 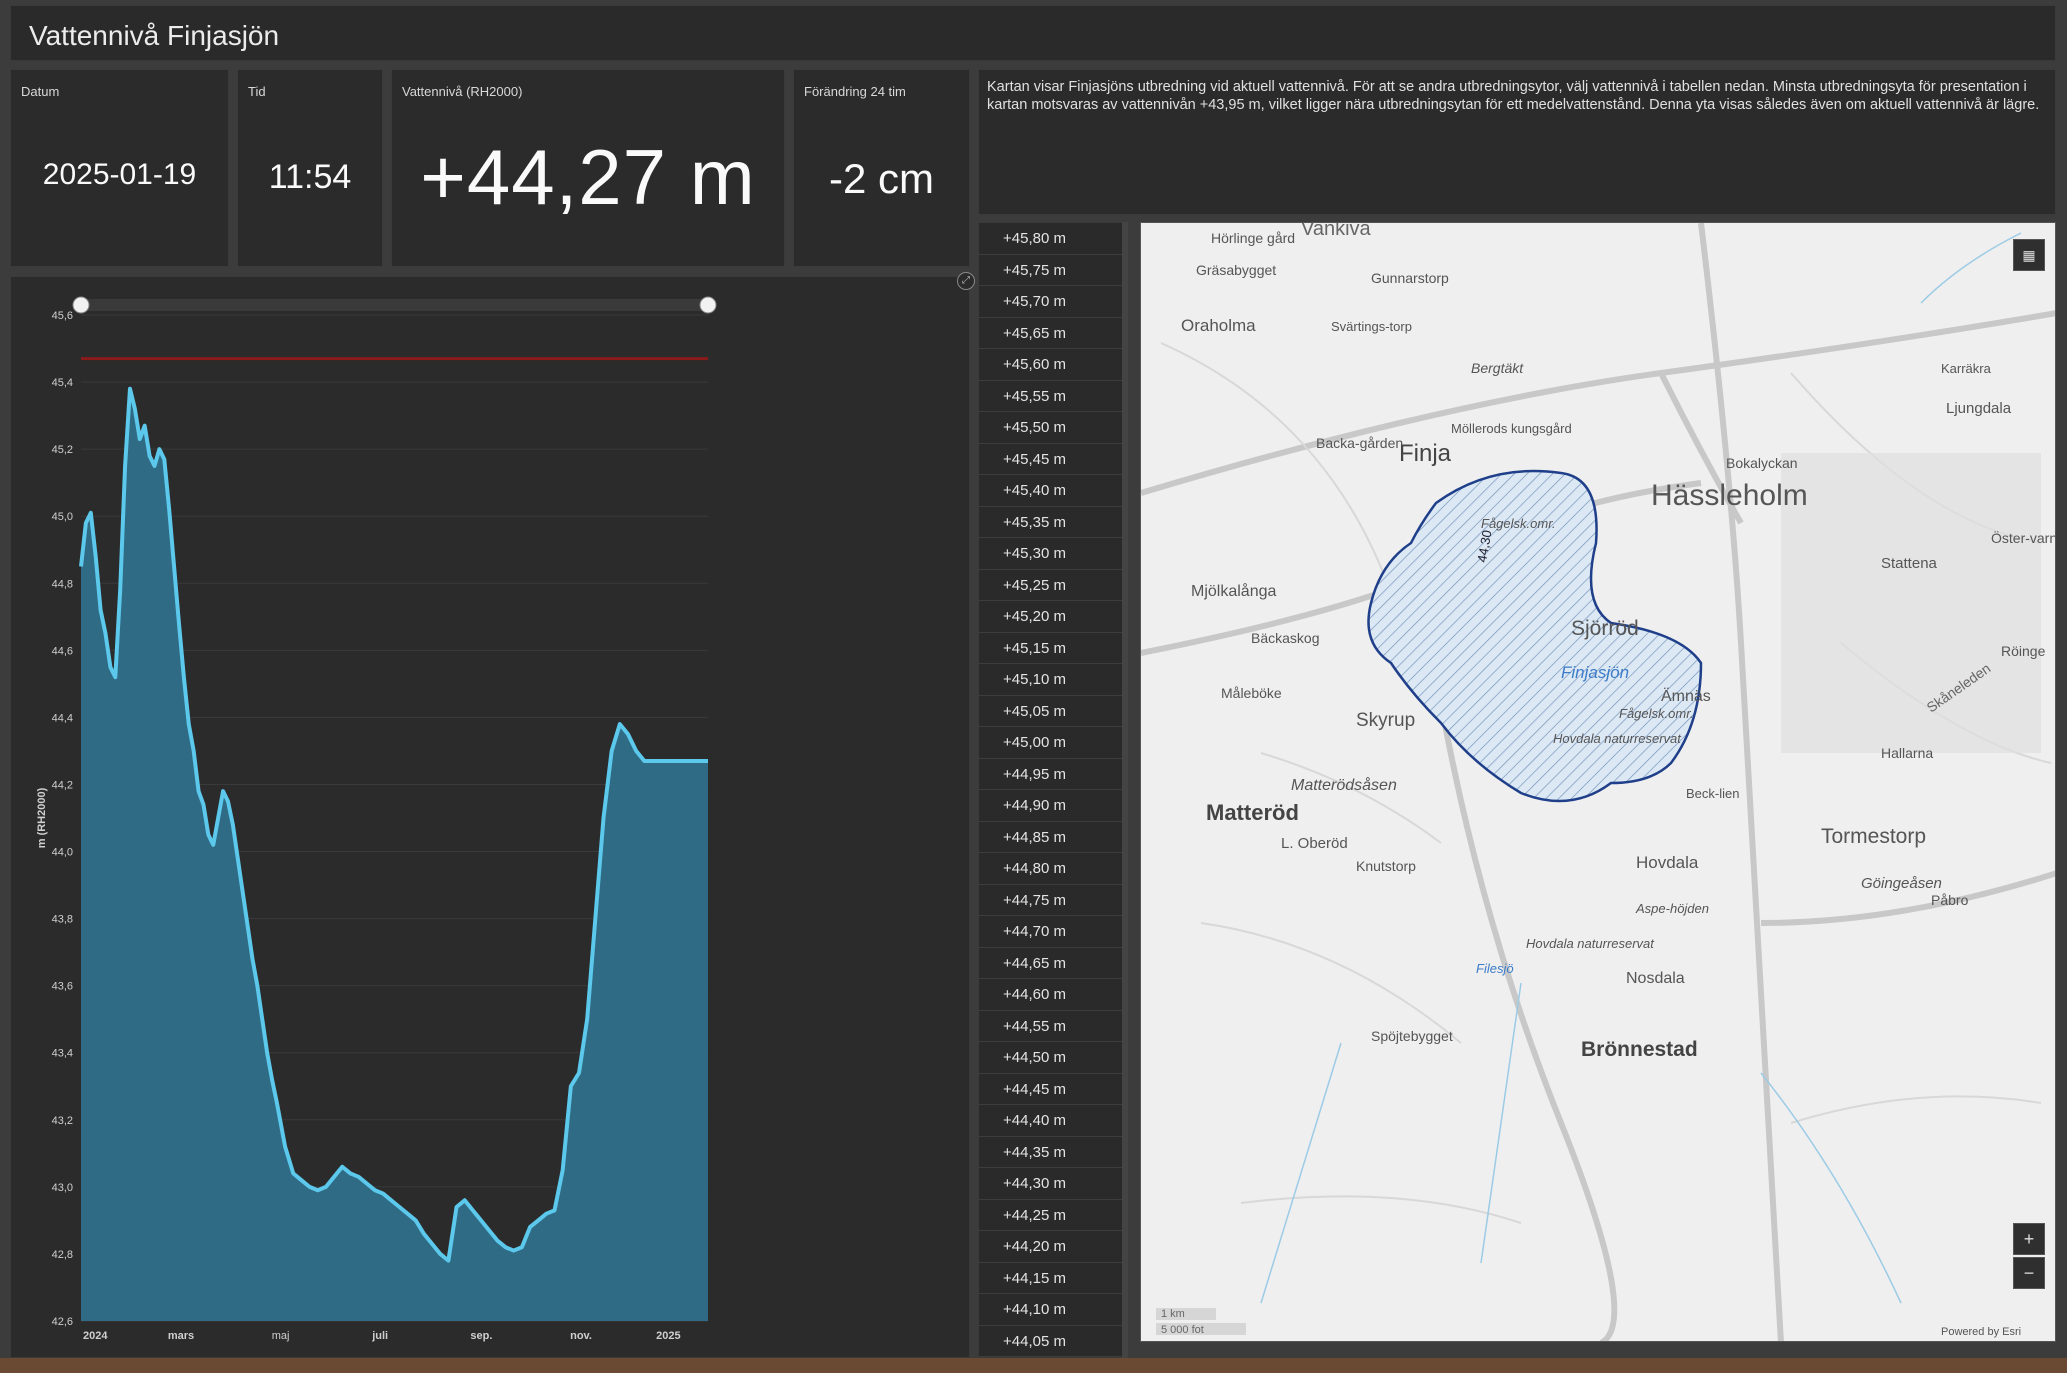 I want to click on level-row: +45,40 m, so click(x=1053, y=491).